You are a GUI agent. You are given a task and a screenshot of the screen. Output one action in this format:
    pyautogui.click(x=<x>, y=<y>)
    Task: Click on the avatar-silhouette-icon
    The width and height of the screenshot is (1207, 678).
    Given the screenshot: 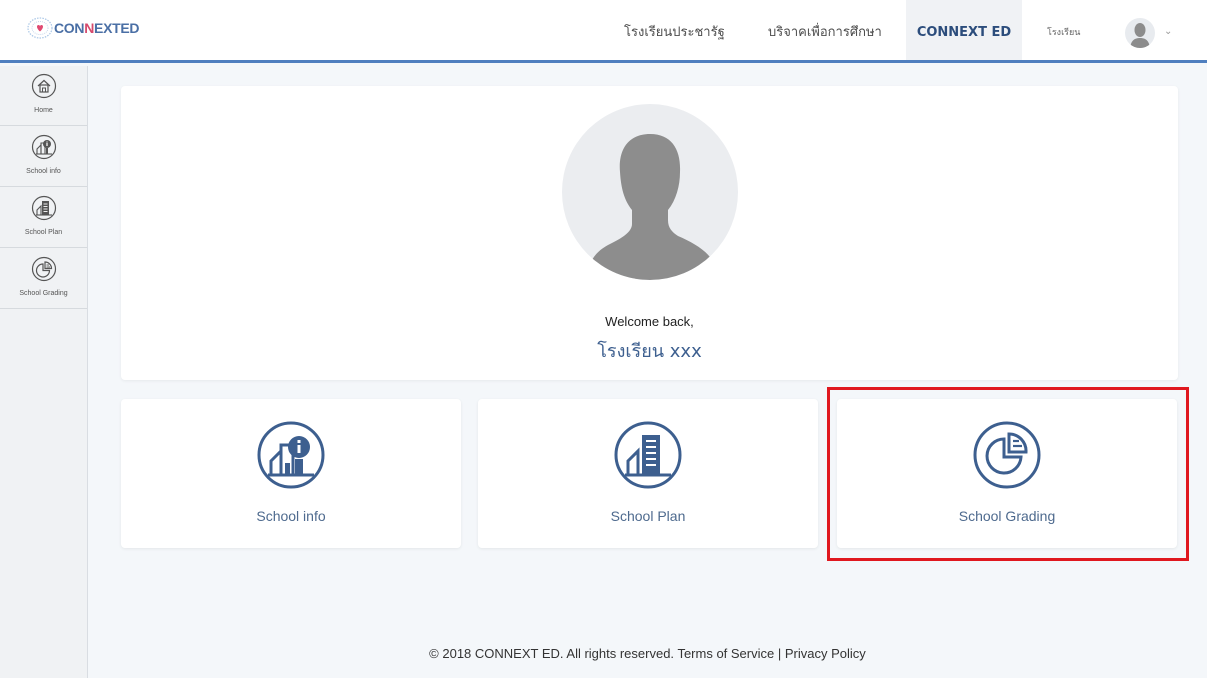 What is the action you would take?
    pyautogui.click(x=1140, y=35)
    